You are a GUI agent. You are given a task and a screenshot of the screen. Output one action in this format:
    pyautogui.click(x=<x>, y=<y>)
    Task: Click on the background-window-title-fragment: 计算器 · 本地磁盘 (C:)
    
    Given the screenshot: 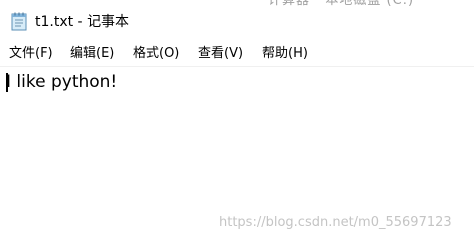 What is the action you would take?
    pyautogui.click(x=341, y=4)
    